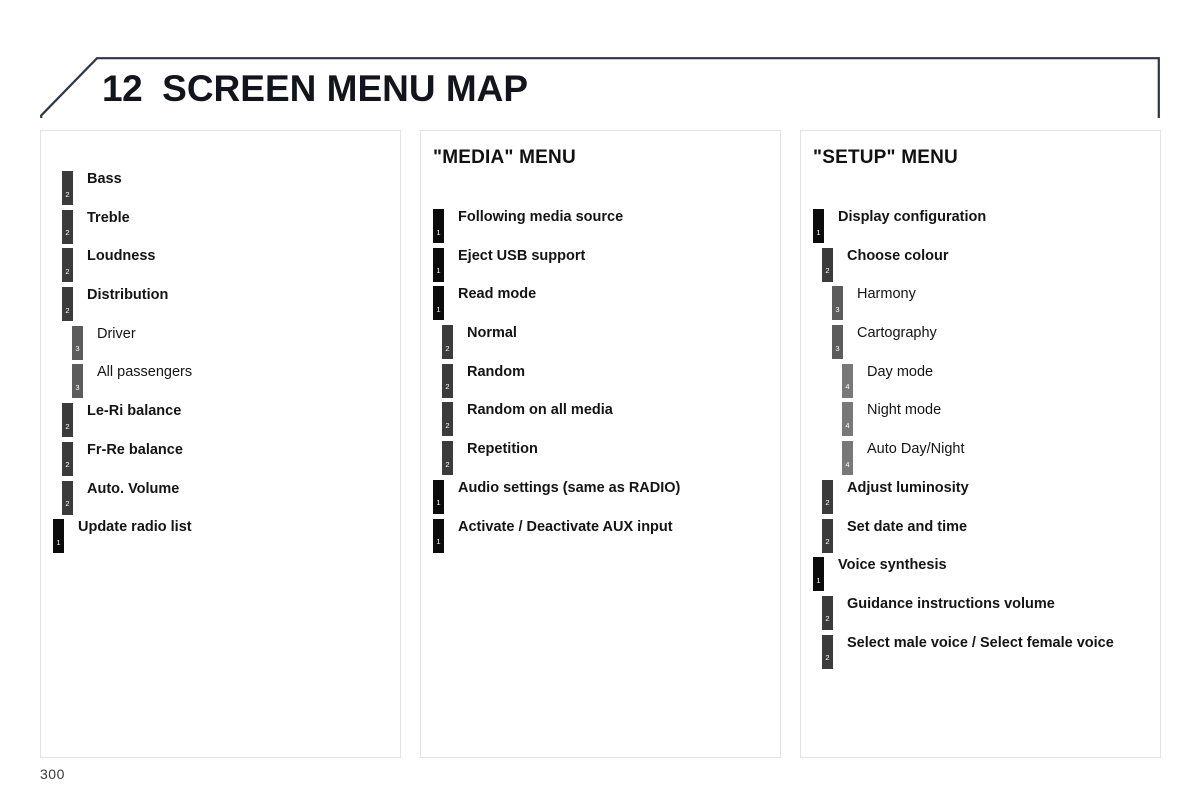 The width and height of the screenshot is (1200, 800). Describe the element at coordinates (345, 88) in the screenshot. I see `page-title: SCREEN MENU MAP` at that location.